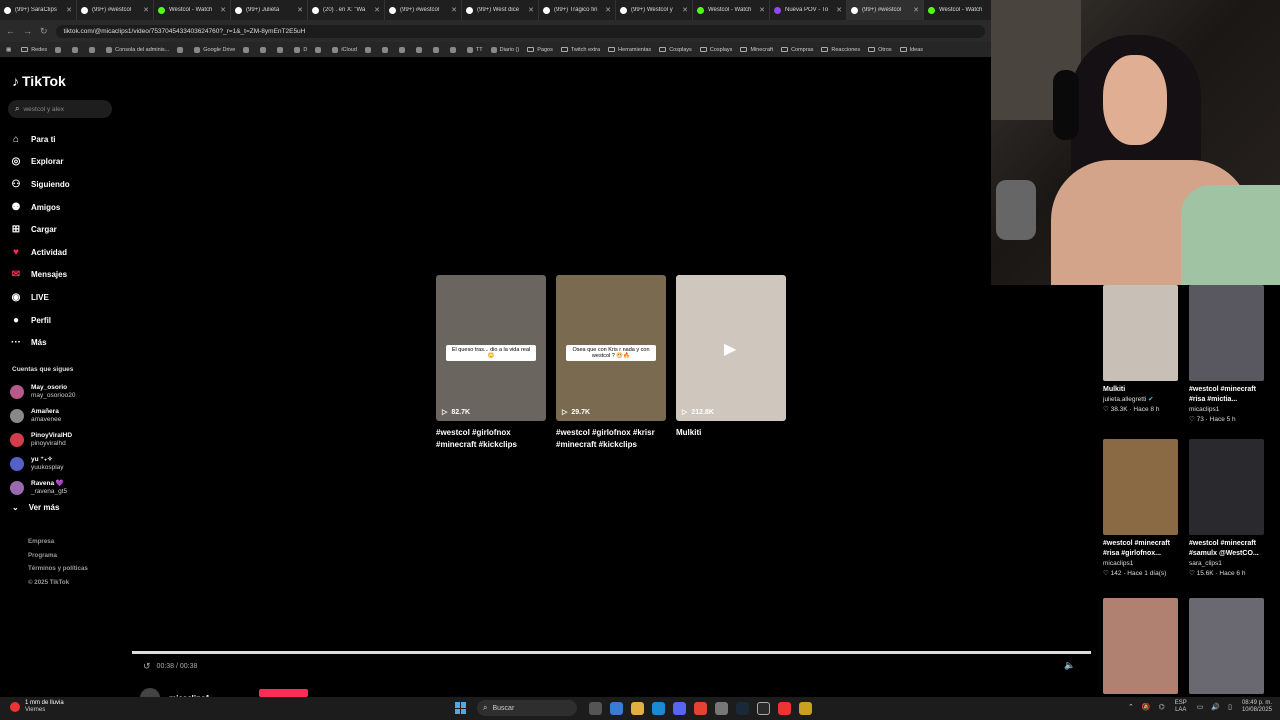 The image size is (1280, 720). Describe the element at coordinates (1200, 707) in the screenshot. I see `monitor-icon: ▭` at that location.